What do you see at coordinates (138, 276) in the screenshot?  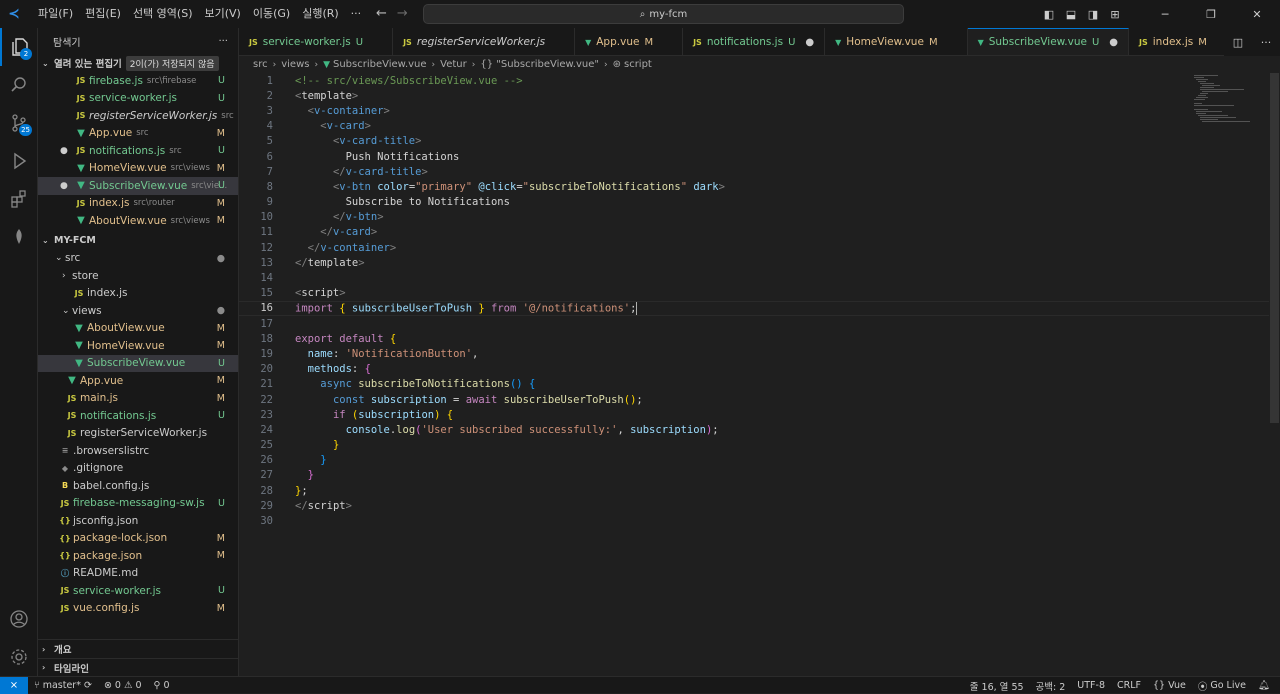 I see `folder-item: ›store` at bounding box center [138, 276].